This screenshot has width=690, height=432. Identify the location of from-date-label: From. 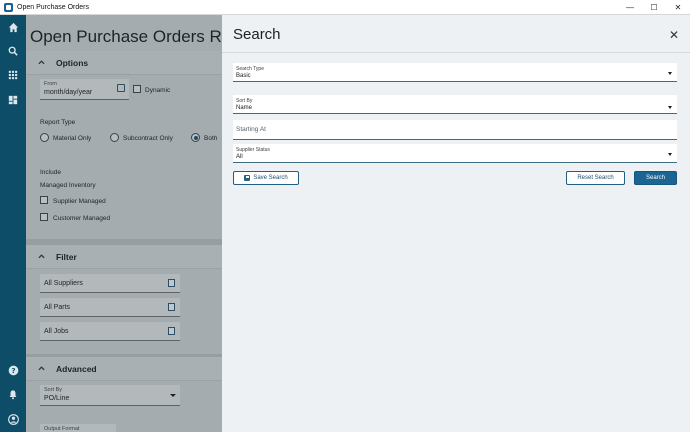
(50, 84).